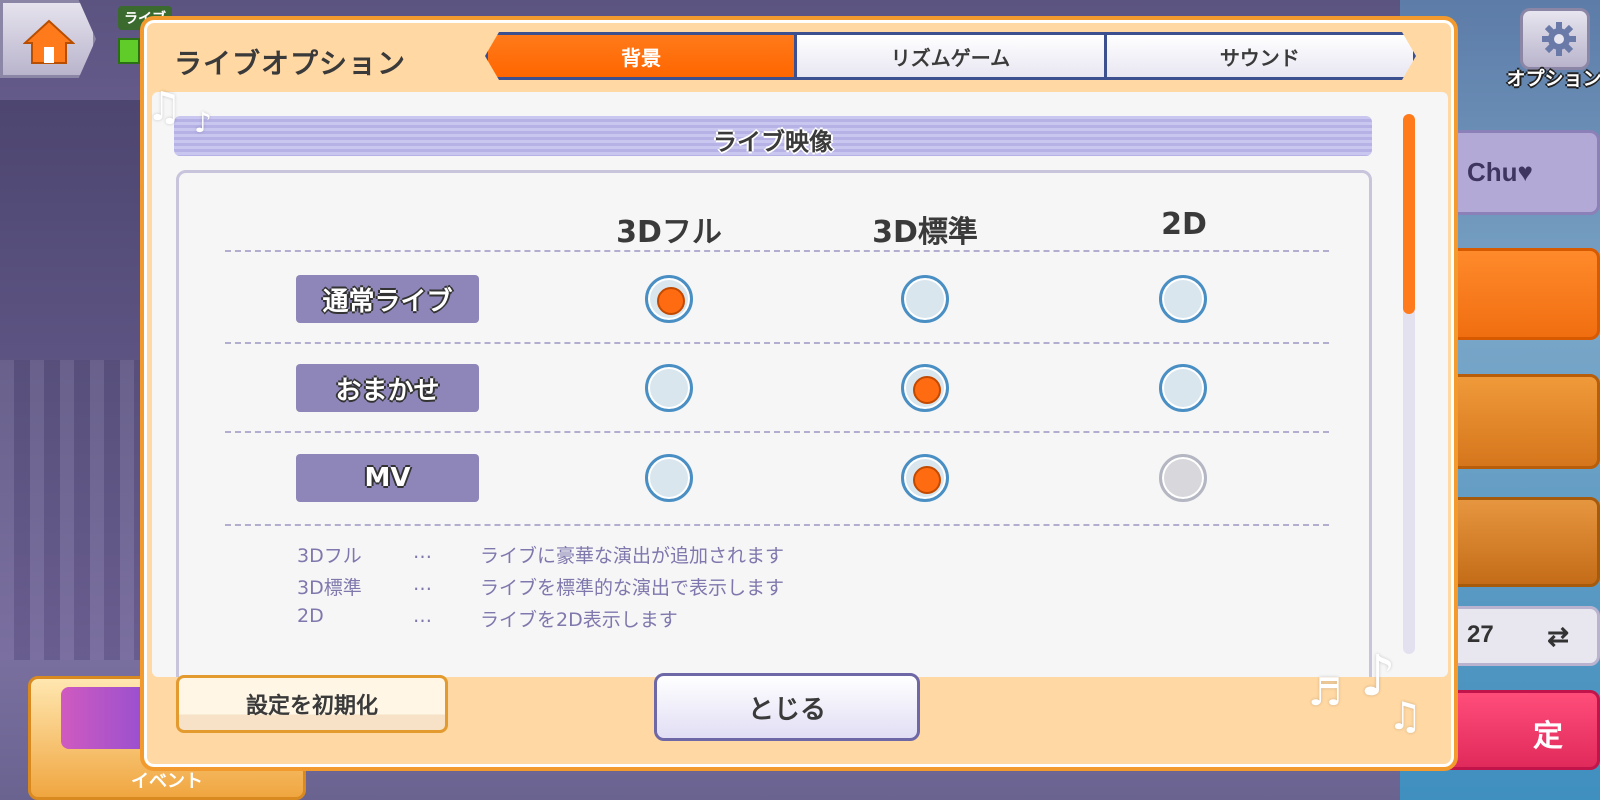 The width and height of the screenshot is (1600, 800). Describe the element at coordinates (329, 588) in the screenshot. I see `description-term: 3D標準` at that location.